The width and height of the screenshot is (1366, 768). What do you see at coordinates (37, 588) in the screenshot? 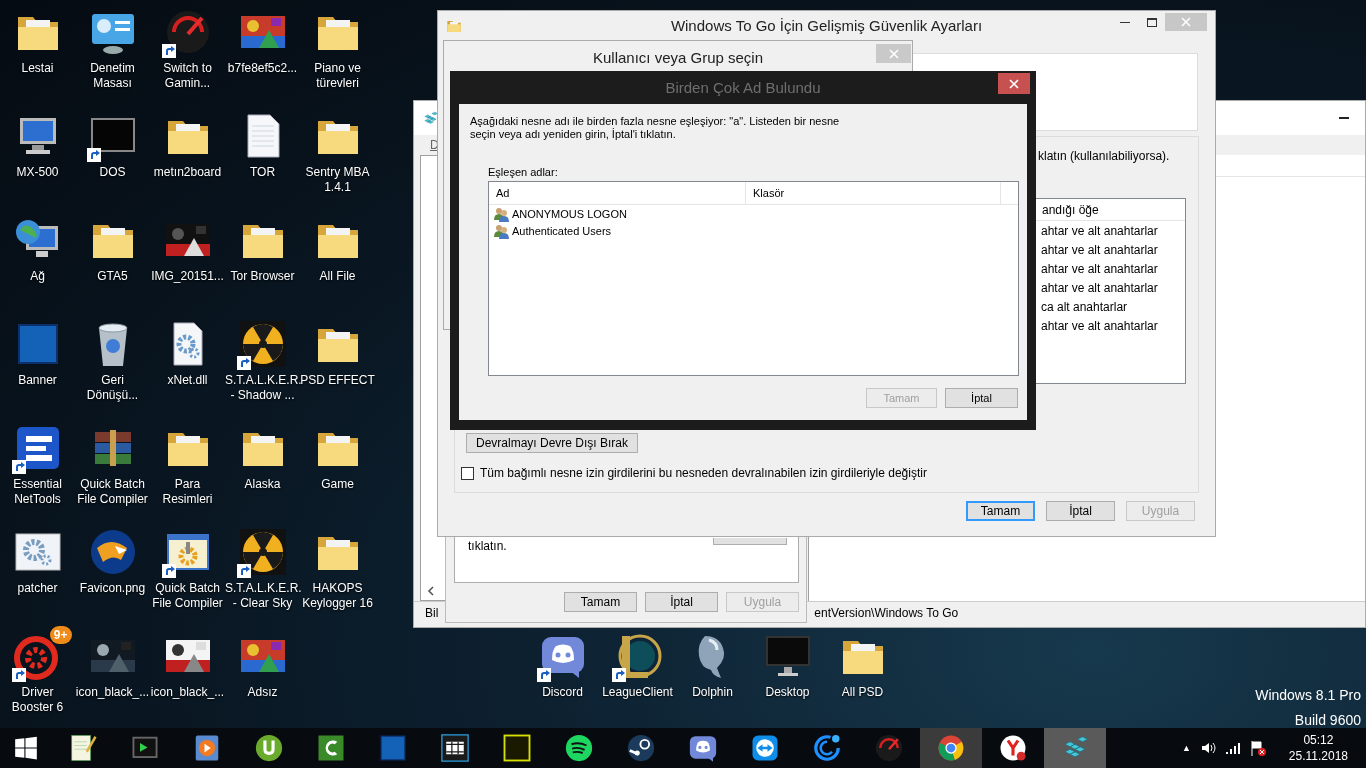
I see `icon-label: patcher` at bounding box center [37, 588].